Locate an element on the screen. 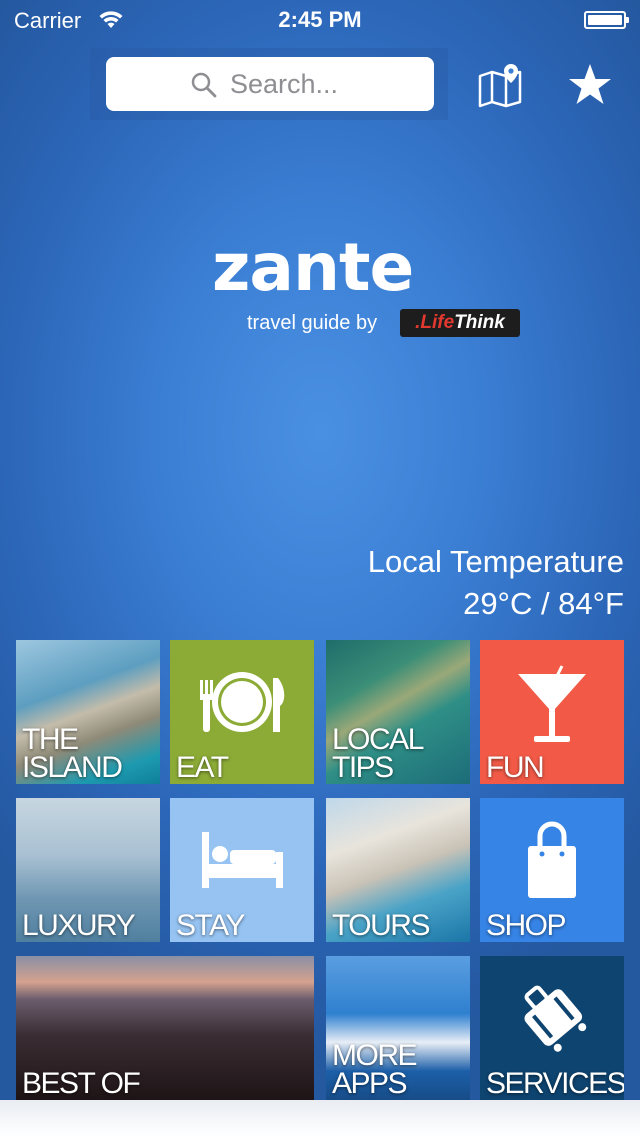  brand-tagline: travel guide by is located at coordinates (312, 323).